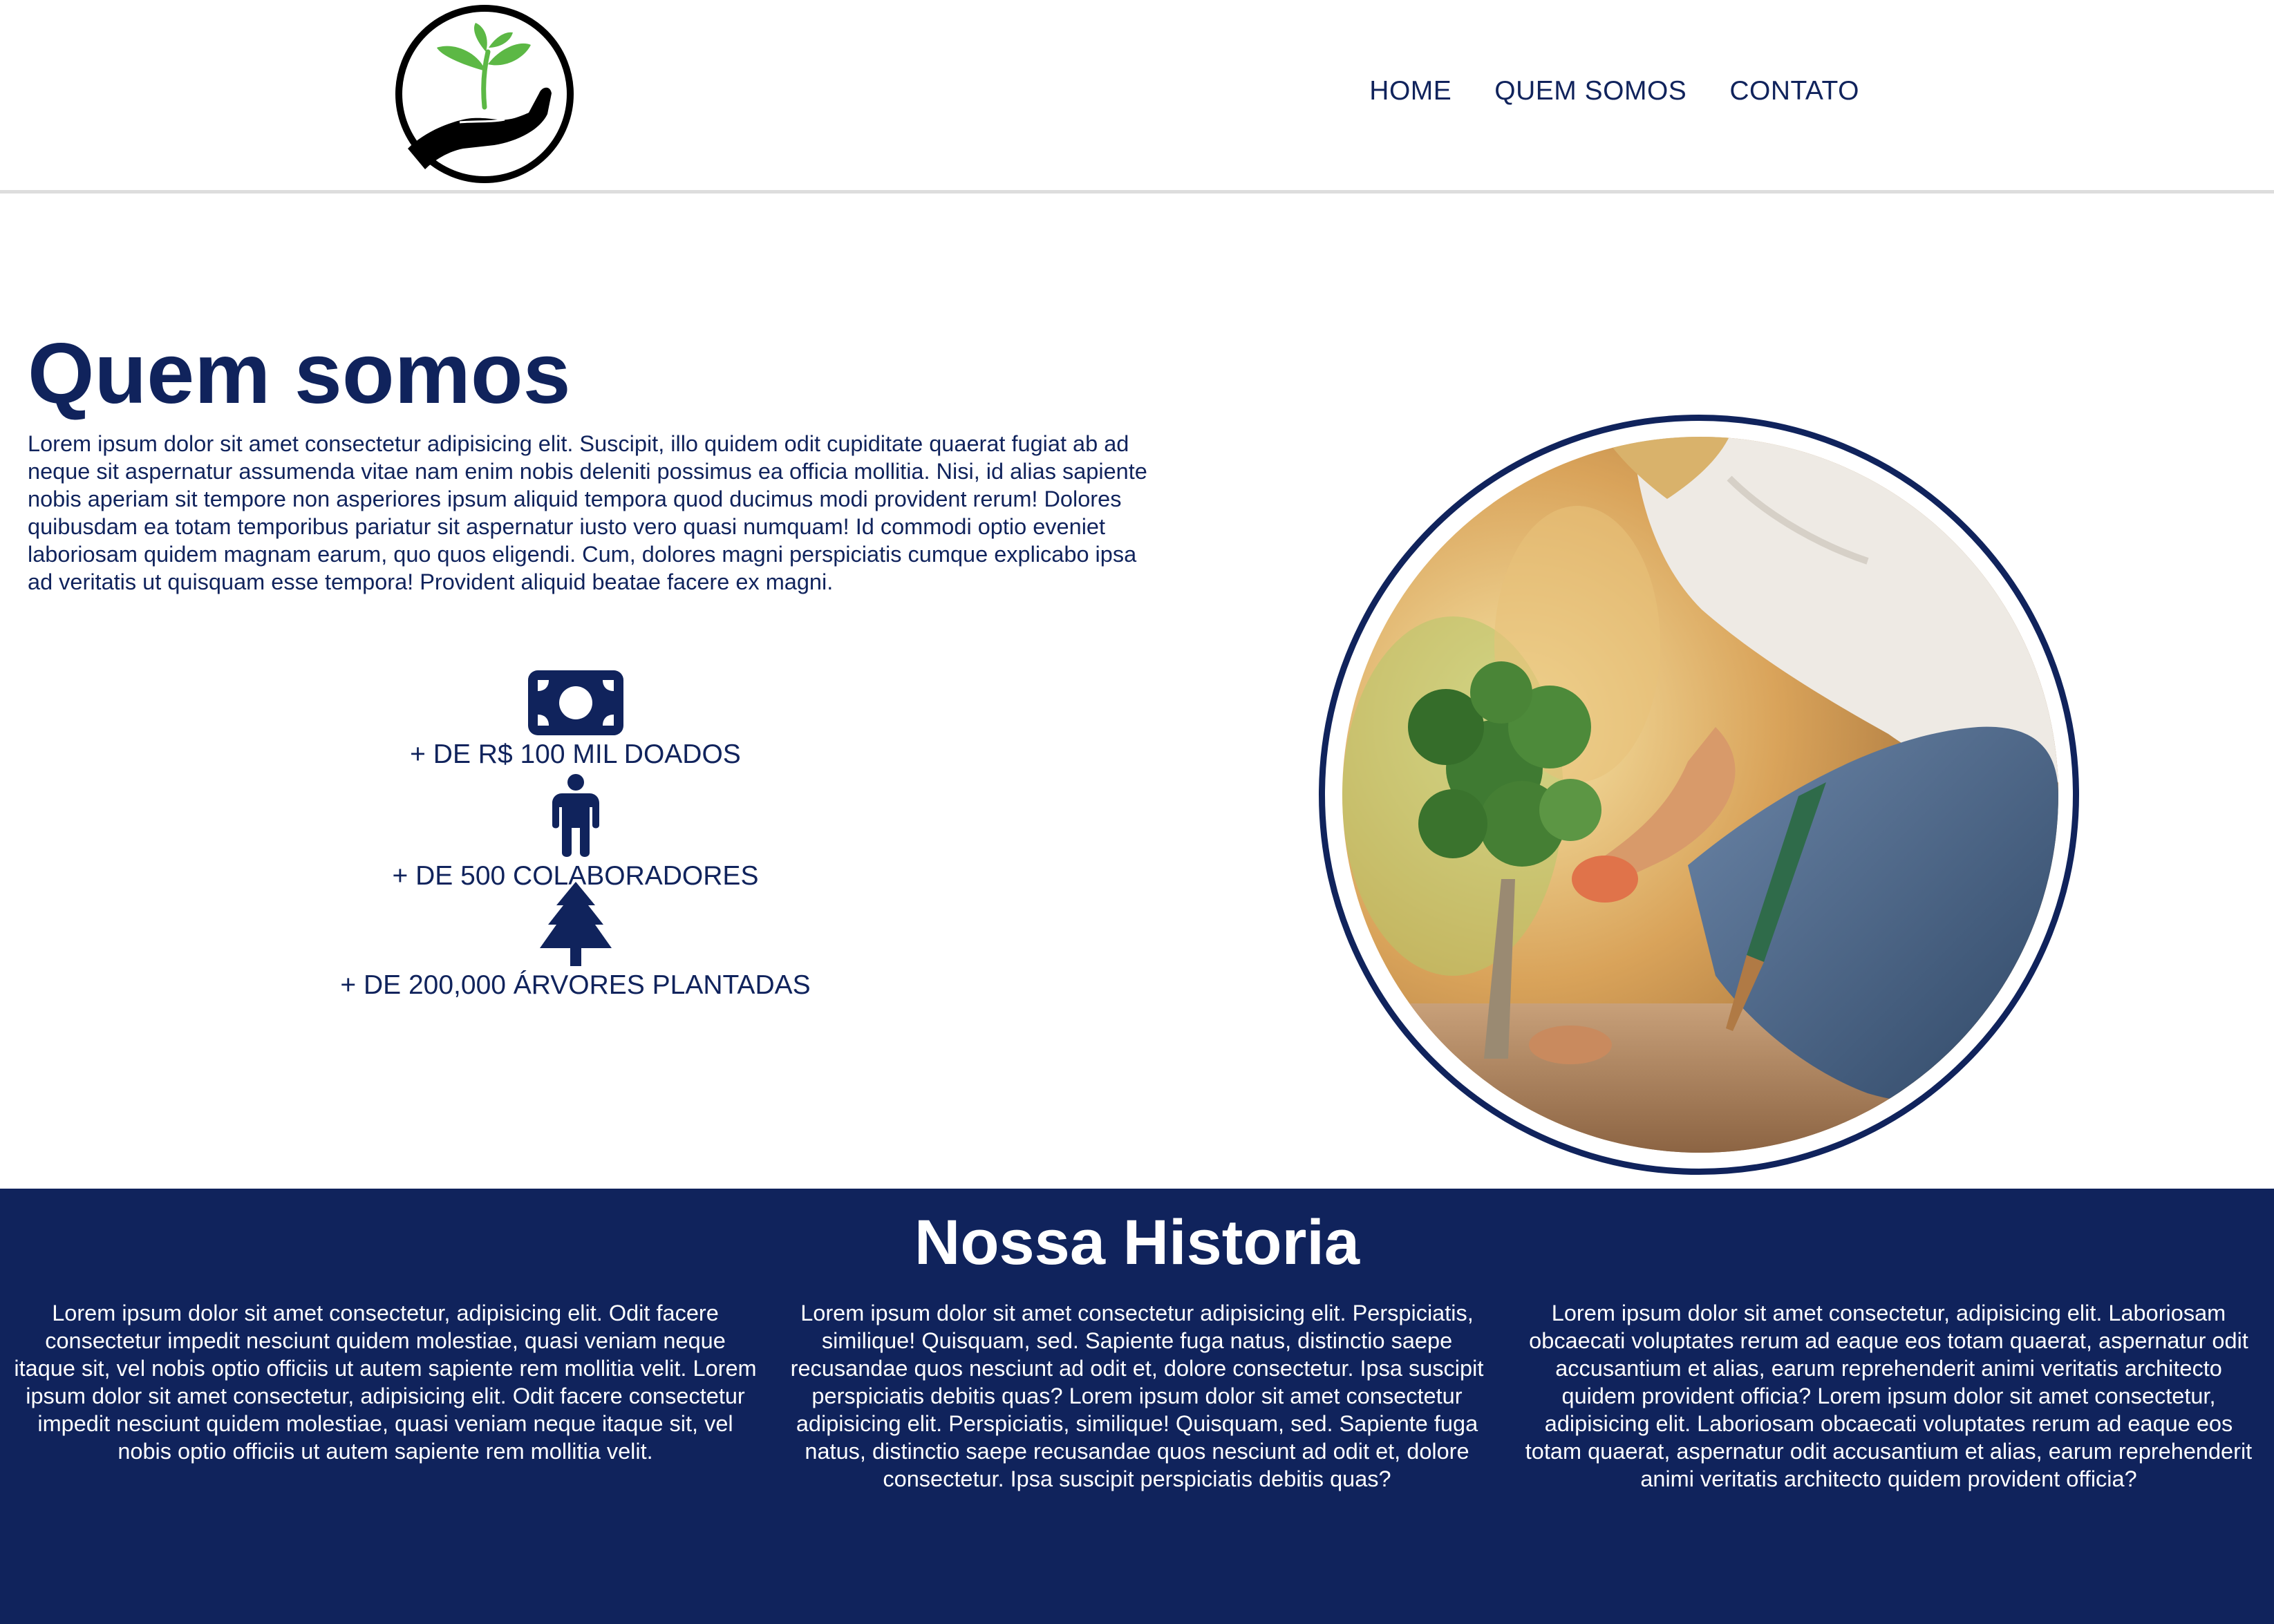 The image size is (2274, 1624). Describe the element at coordinates (576, 815) in the screenshot. I see `person-icon` at that location.